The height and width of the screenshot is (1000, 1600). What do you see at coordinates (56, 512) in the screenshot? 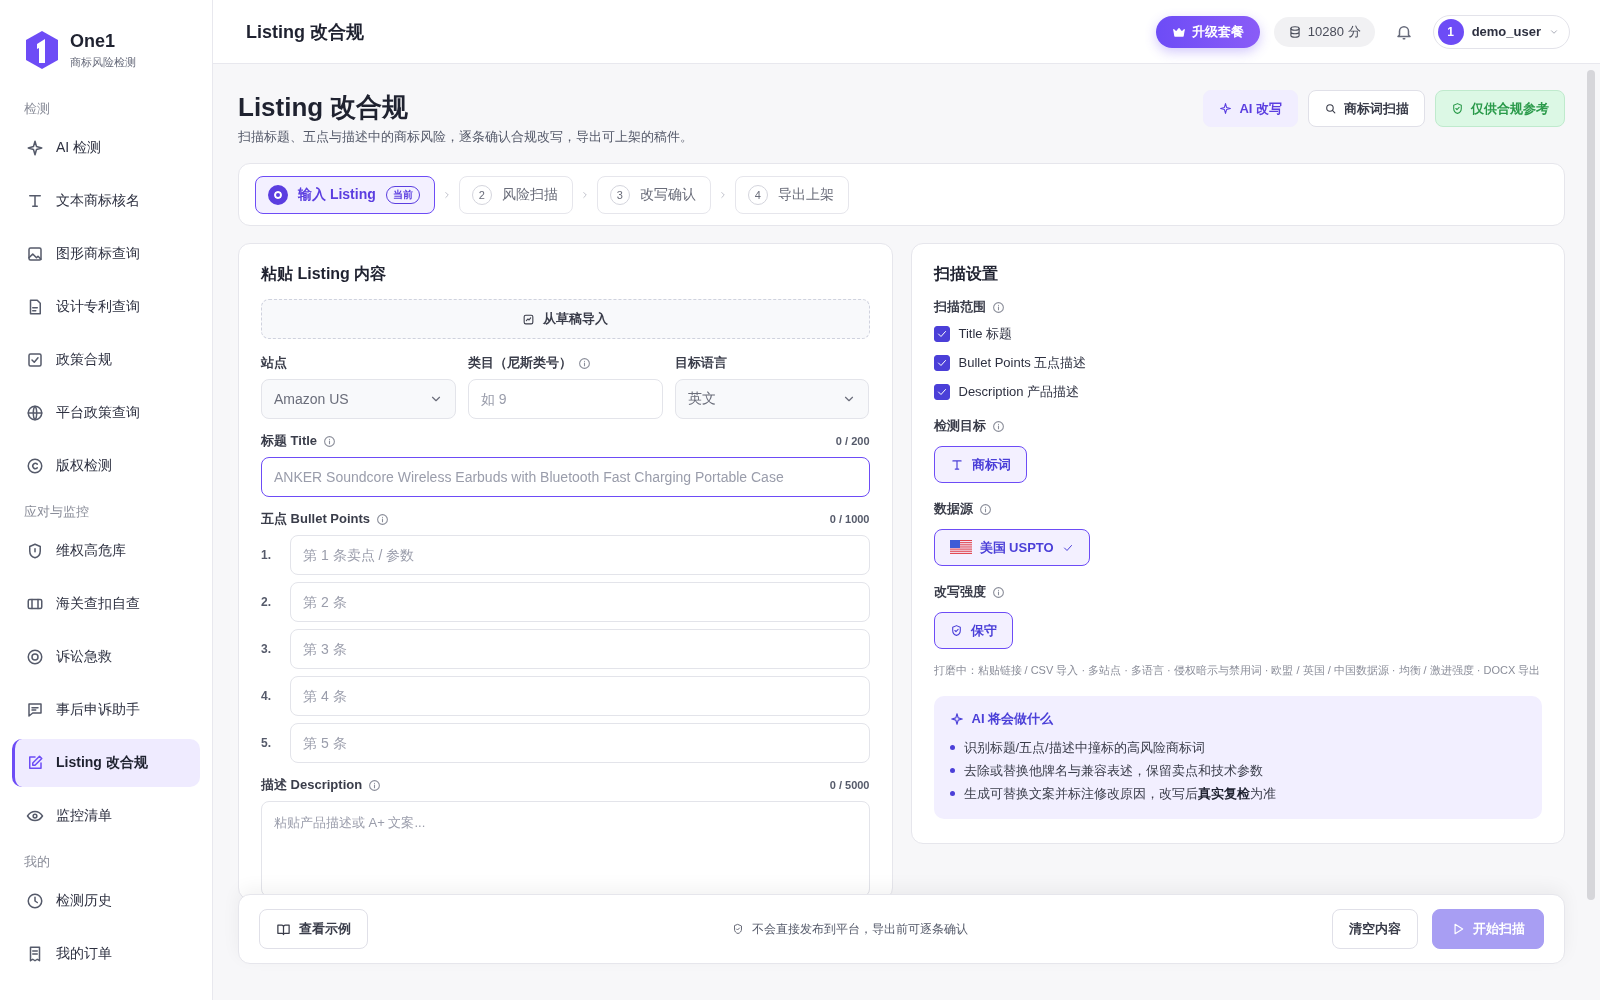
I see `nav-section-title: 应对与监控` at bounding box center [56, 512].